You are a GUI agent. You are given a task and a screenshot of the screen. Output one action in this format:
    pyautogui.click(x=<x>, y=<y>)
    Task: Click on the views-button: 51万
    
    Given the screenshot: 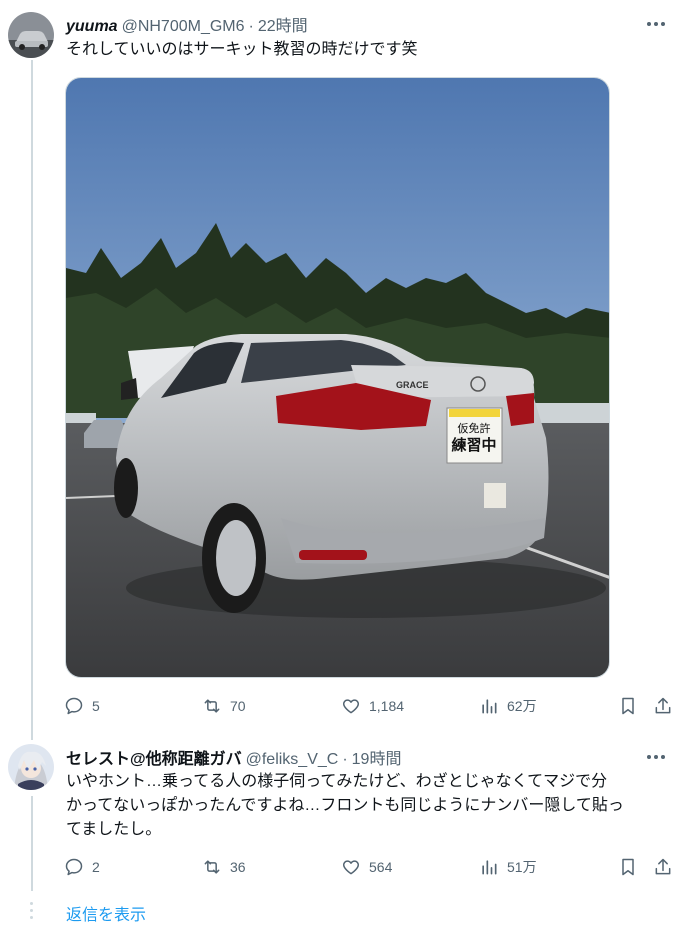 What is the action you would take?
    pyautogui.click(x=508, y=867)
    